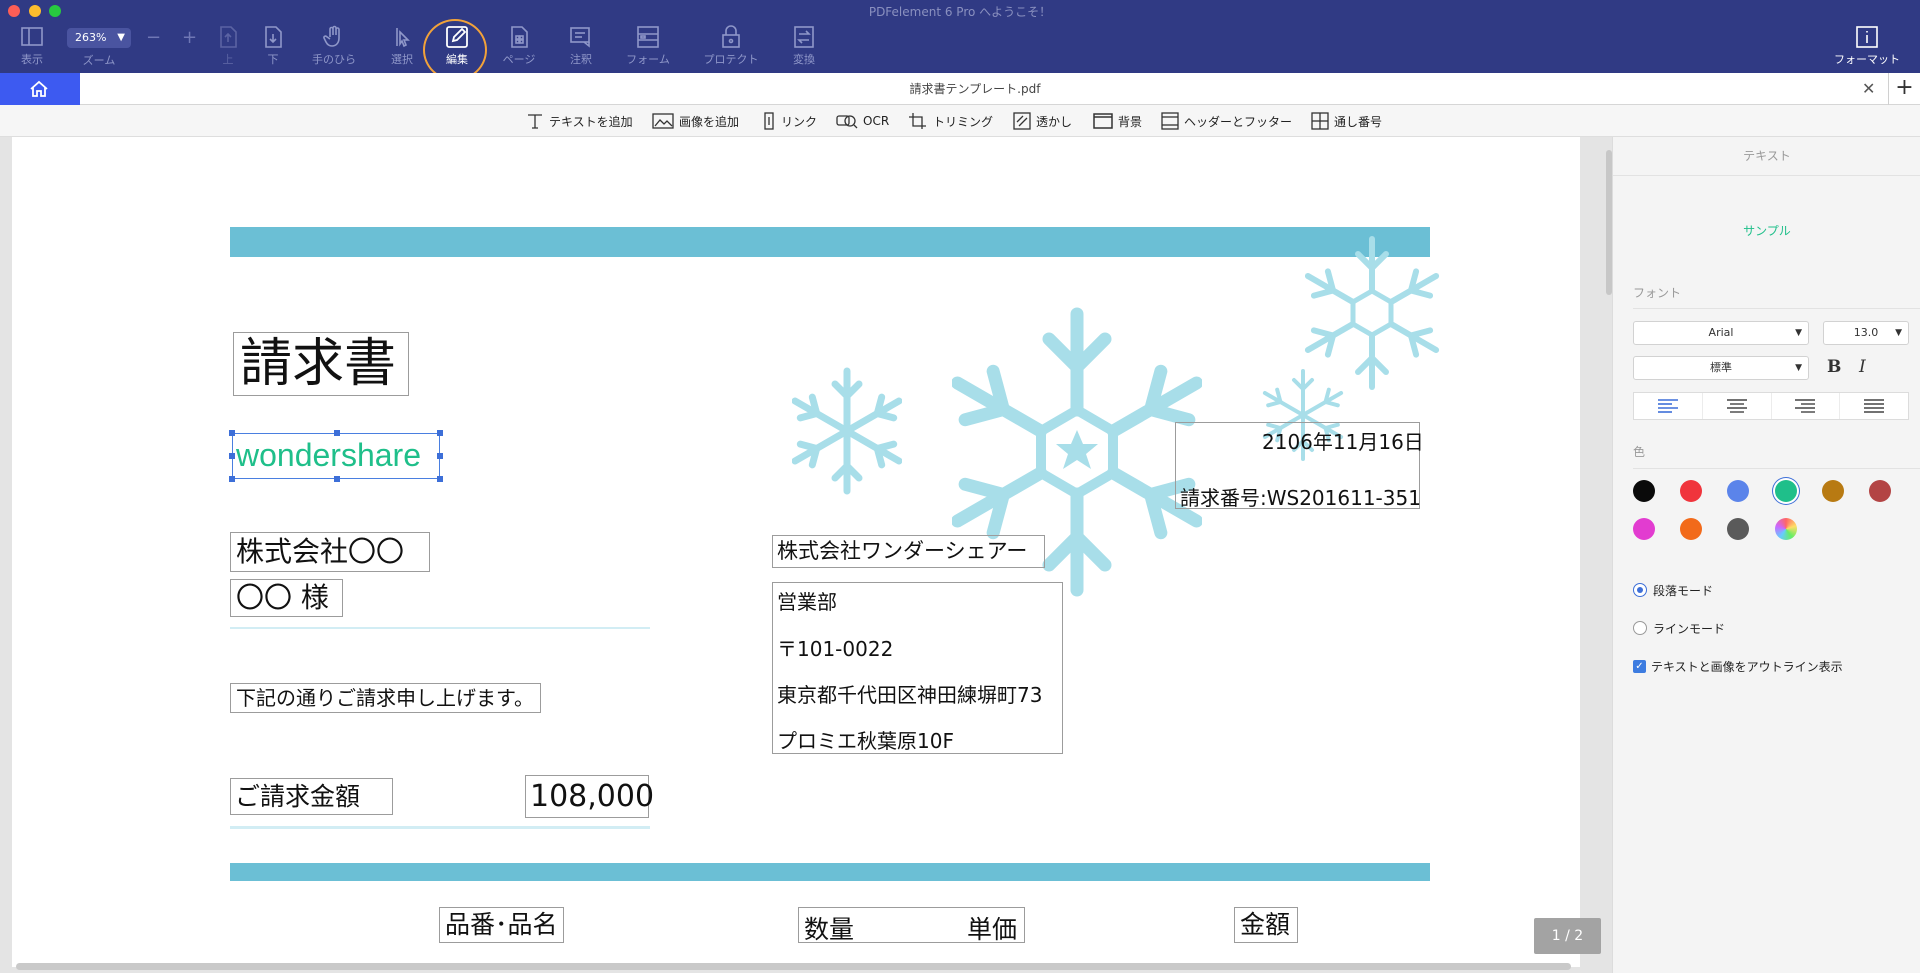  What do you see at coordinates (385, 698) in the screenshot?
I see `invoice-message: 下記の通りご請求申し上げます。` at bounding box center [385, 698].